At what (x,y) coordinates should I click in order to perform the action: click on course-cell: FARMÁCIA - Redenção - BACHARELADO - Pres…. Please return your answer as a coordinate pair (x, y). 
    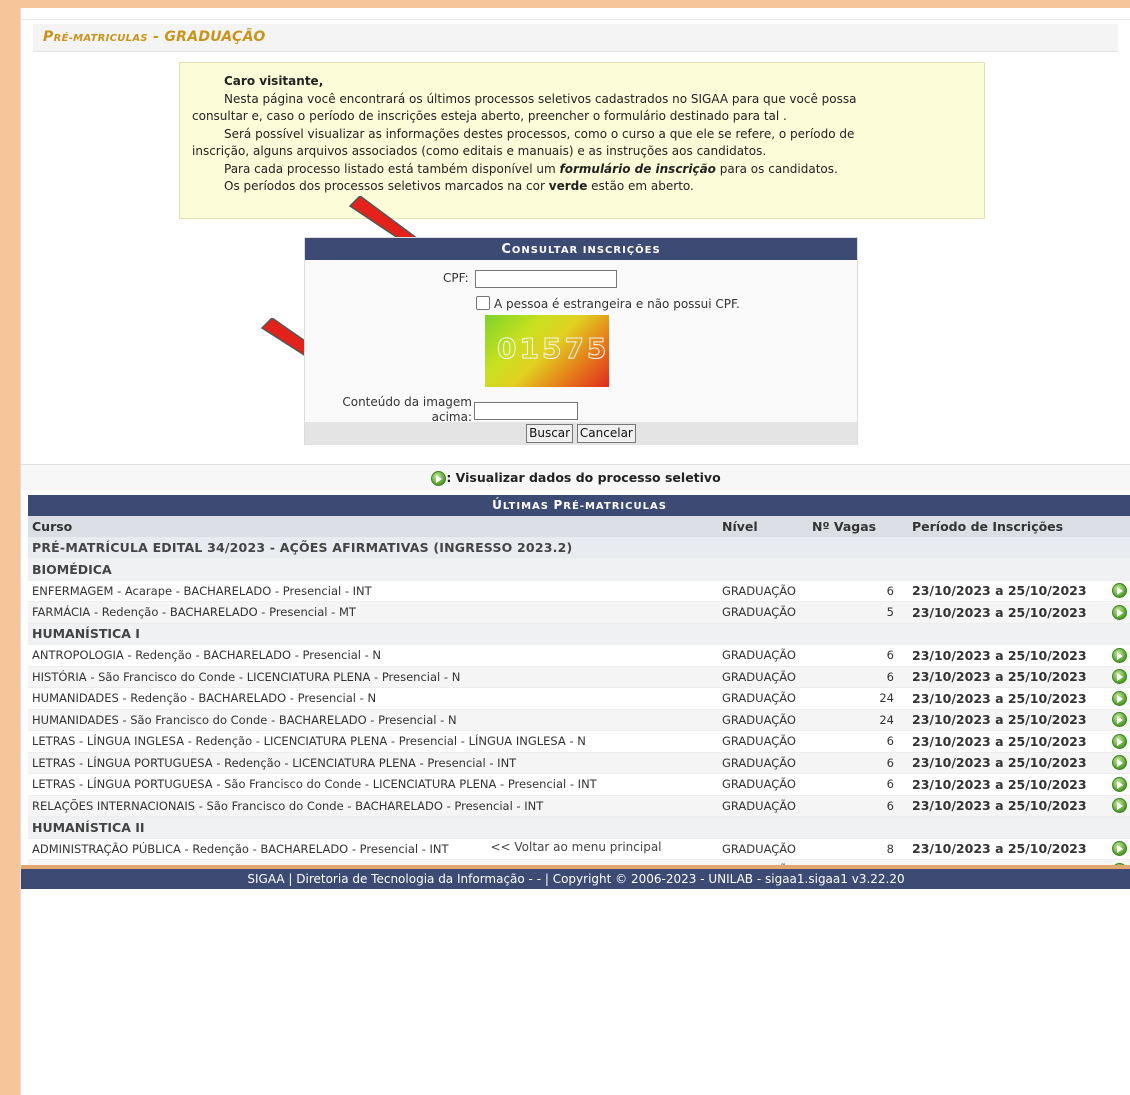
    Looking at the image, I should click on (373, 612).